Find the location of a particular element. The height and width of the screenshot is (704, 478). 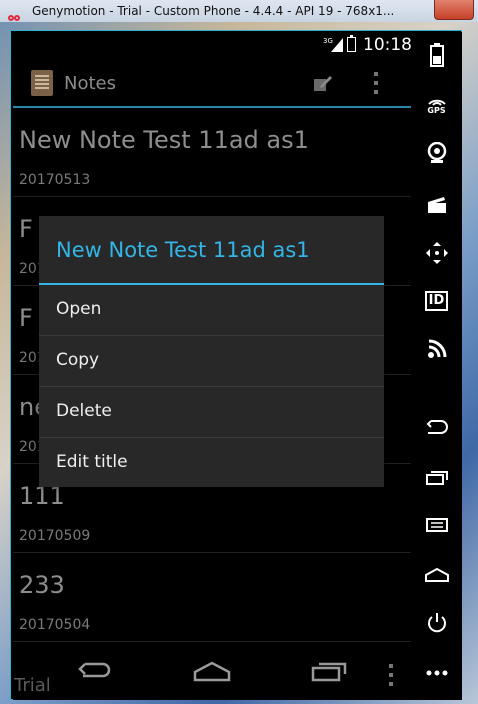

note-date: 20170504 is located at coordinates (55, 625).